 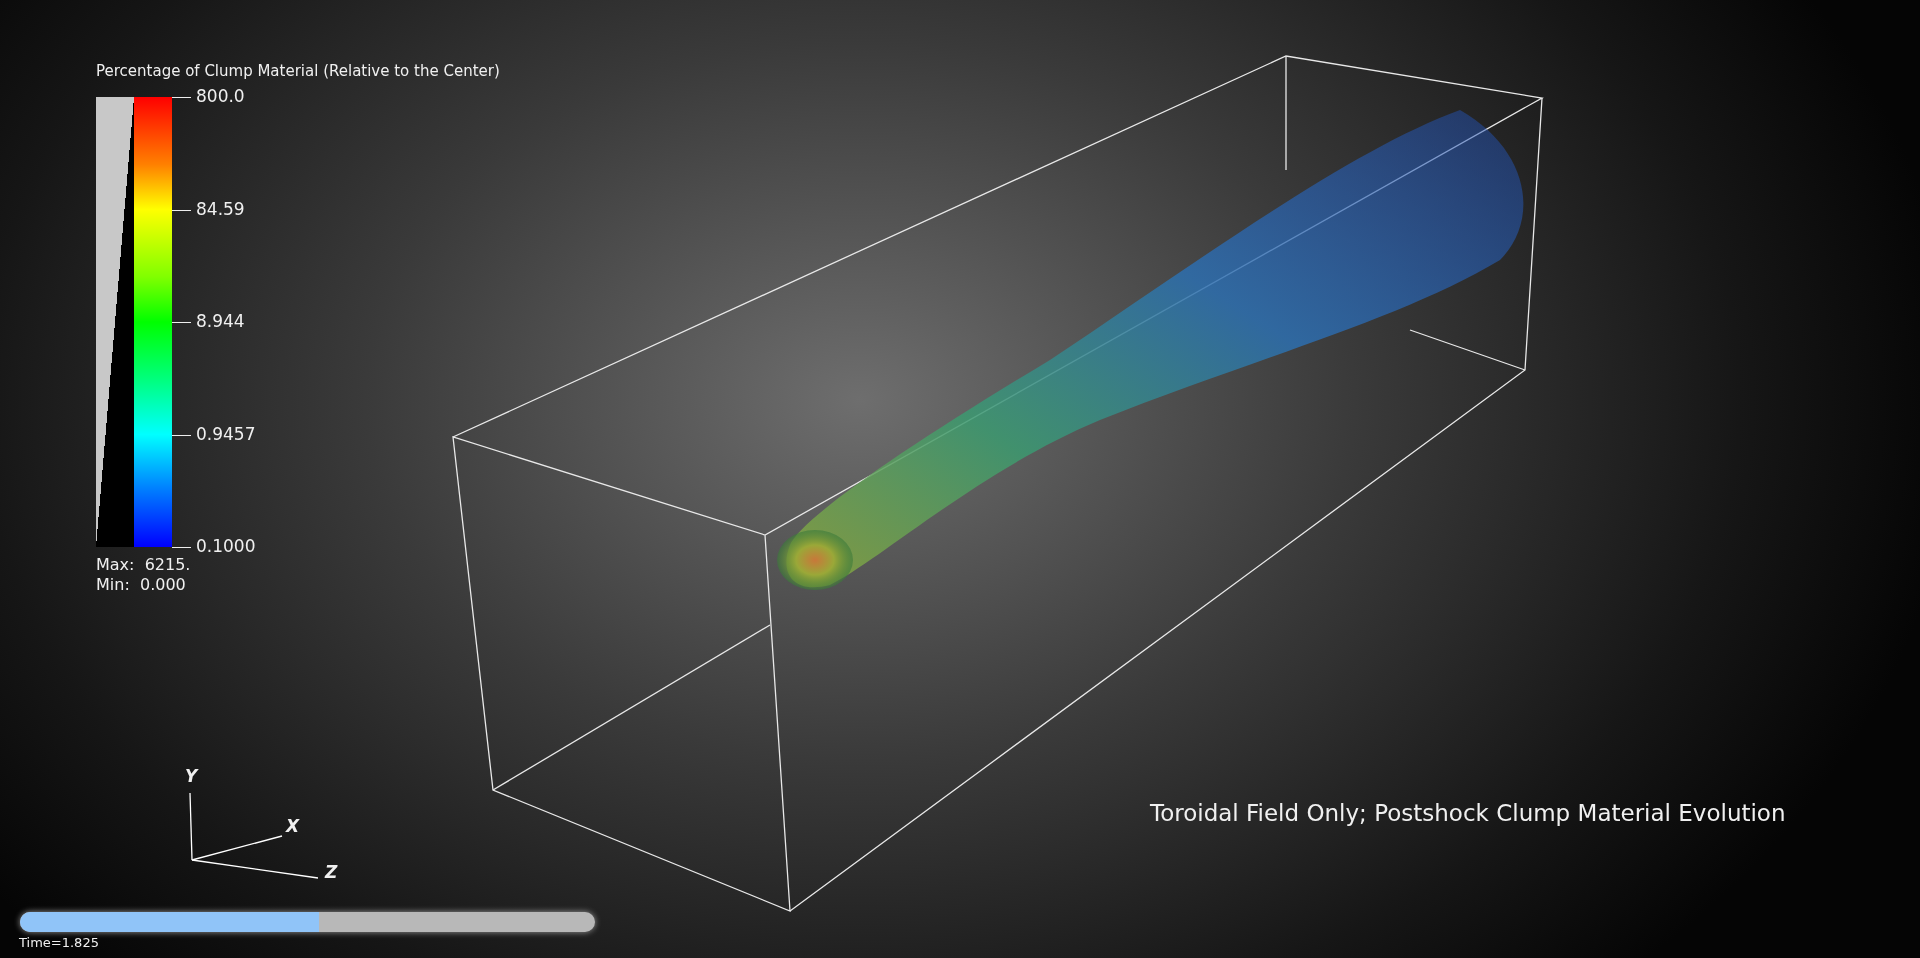 What do you see at coordinates (220, 96) in the screenshot?
I see `tick-label: 800.0` at bounding box center [220, 96].